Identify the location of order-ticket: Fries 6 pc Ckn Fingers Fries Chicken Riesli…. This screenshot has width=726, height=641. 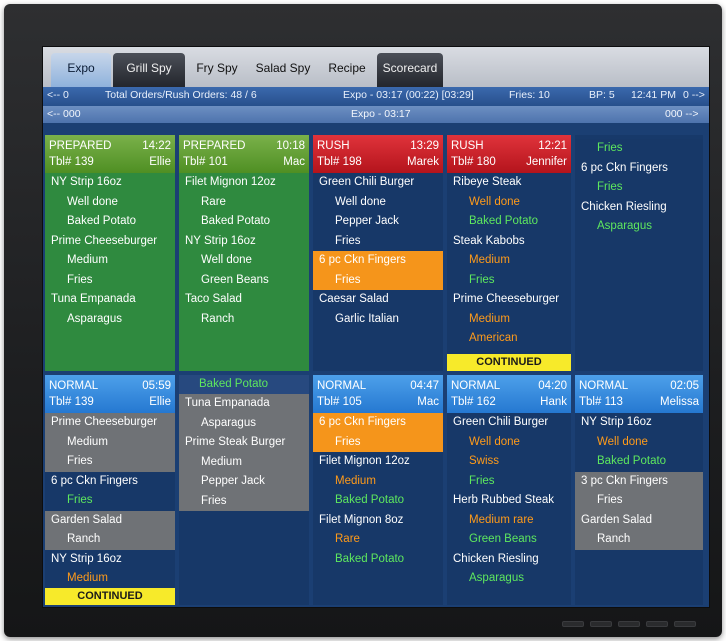
(639, 253).